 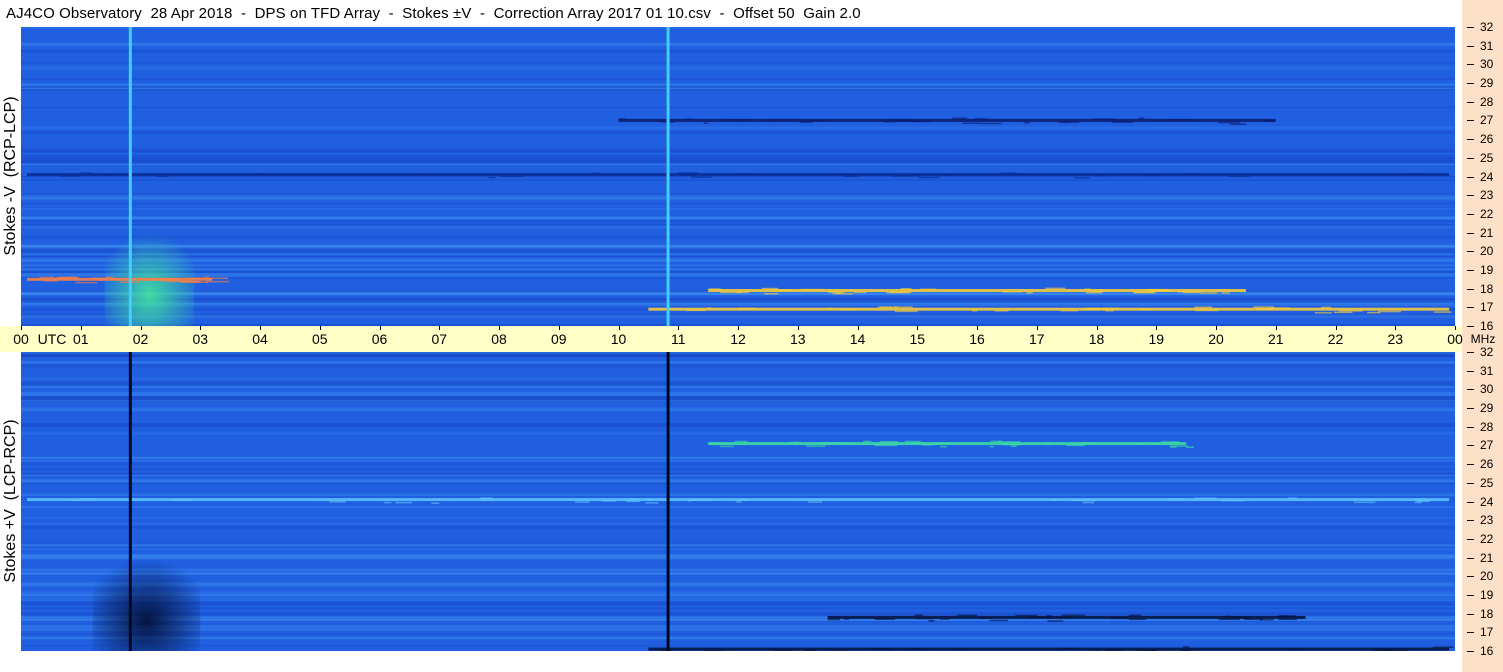 What do you see at coordinates (1275, 339) in the screenshot?
I see `time-tick-label: 21` at bounding box center [1275, 339].